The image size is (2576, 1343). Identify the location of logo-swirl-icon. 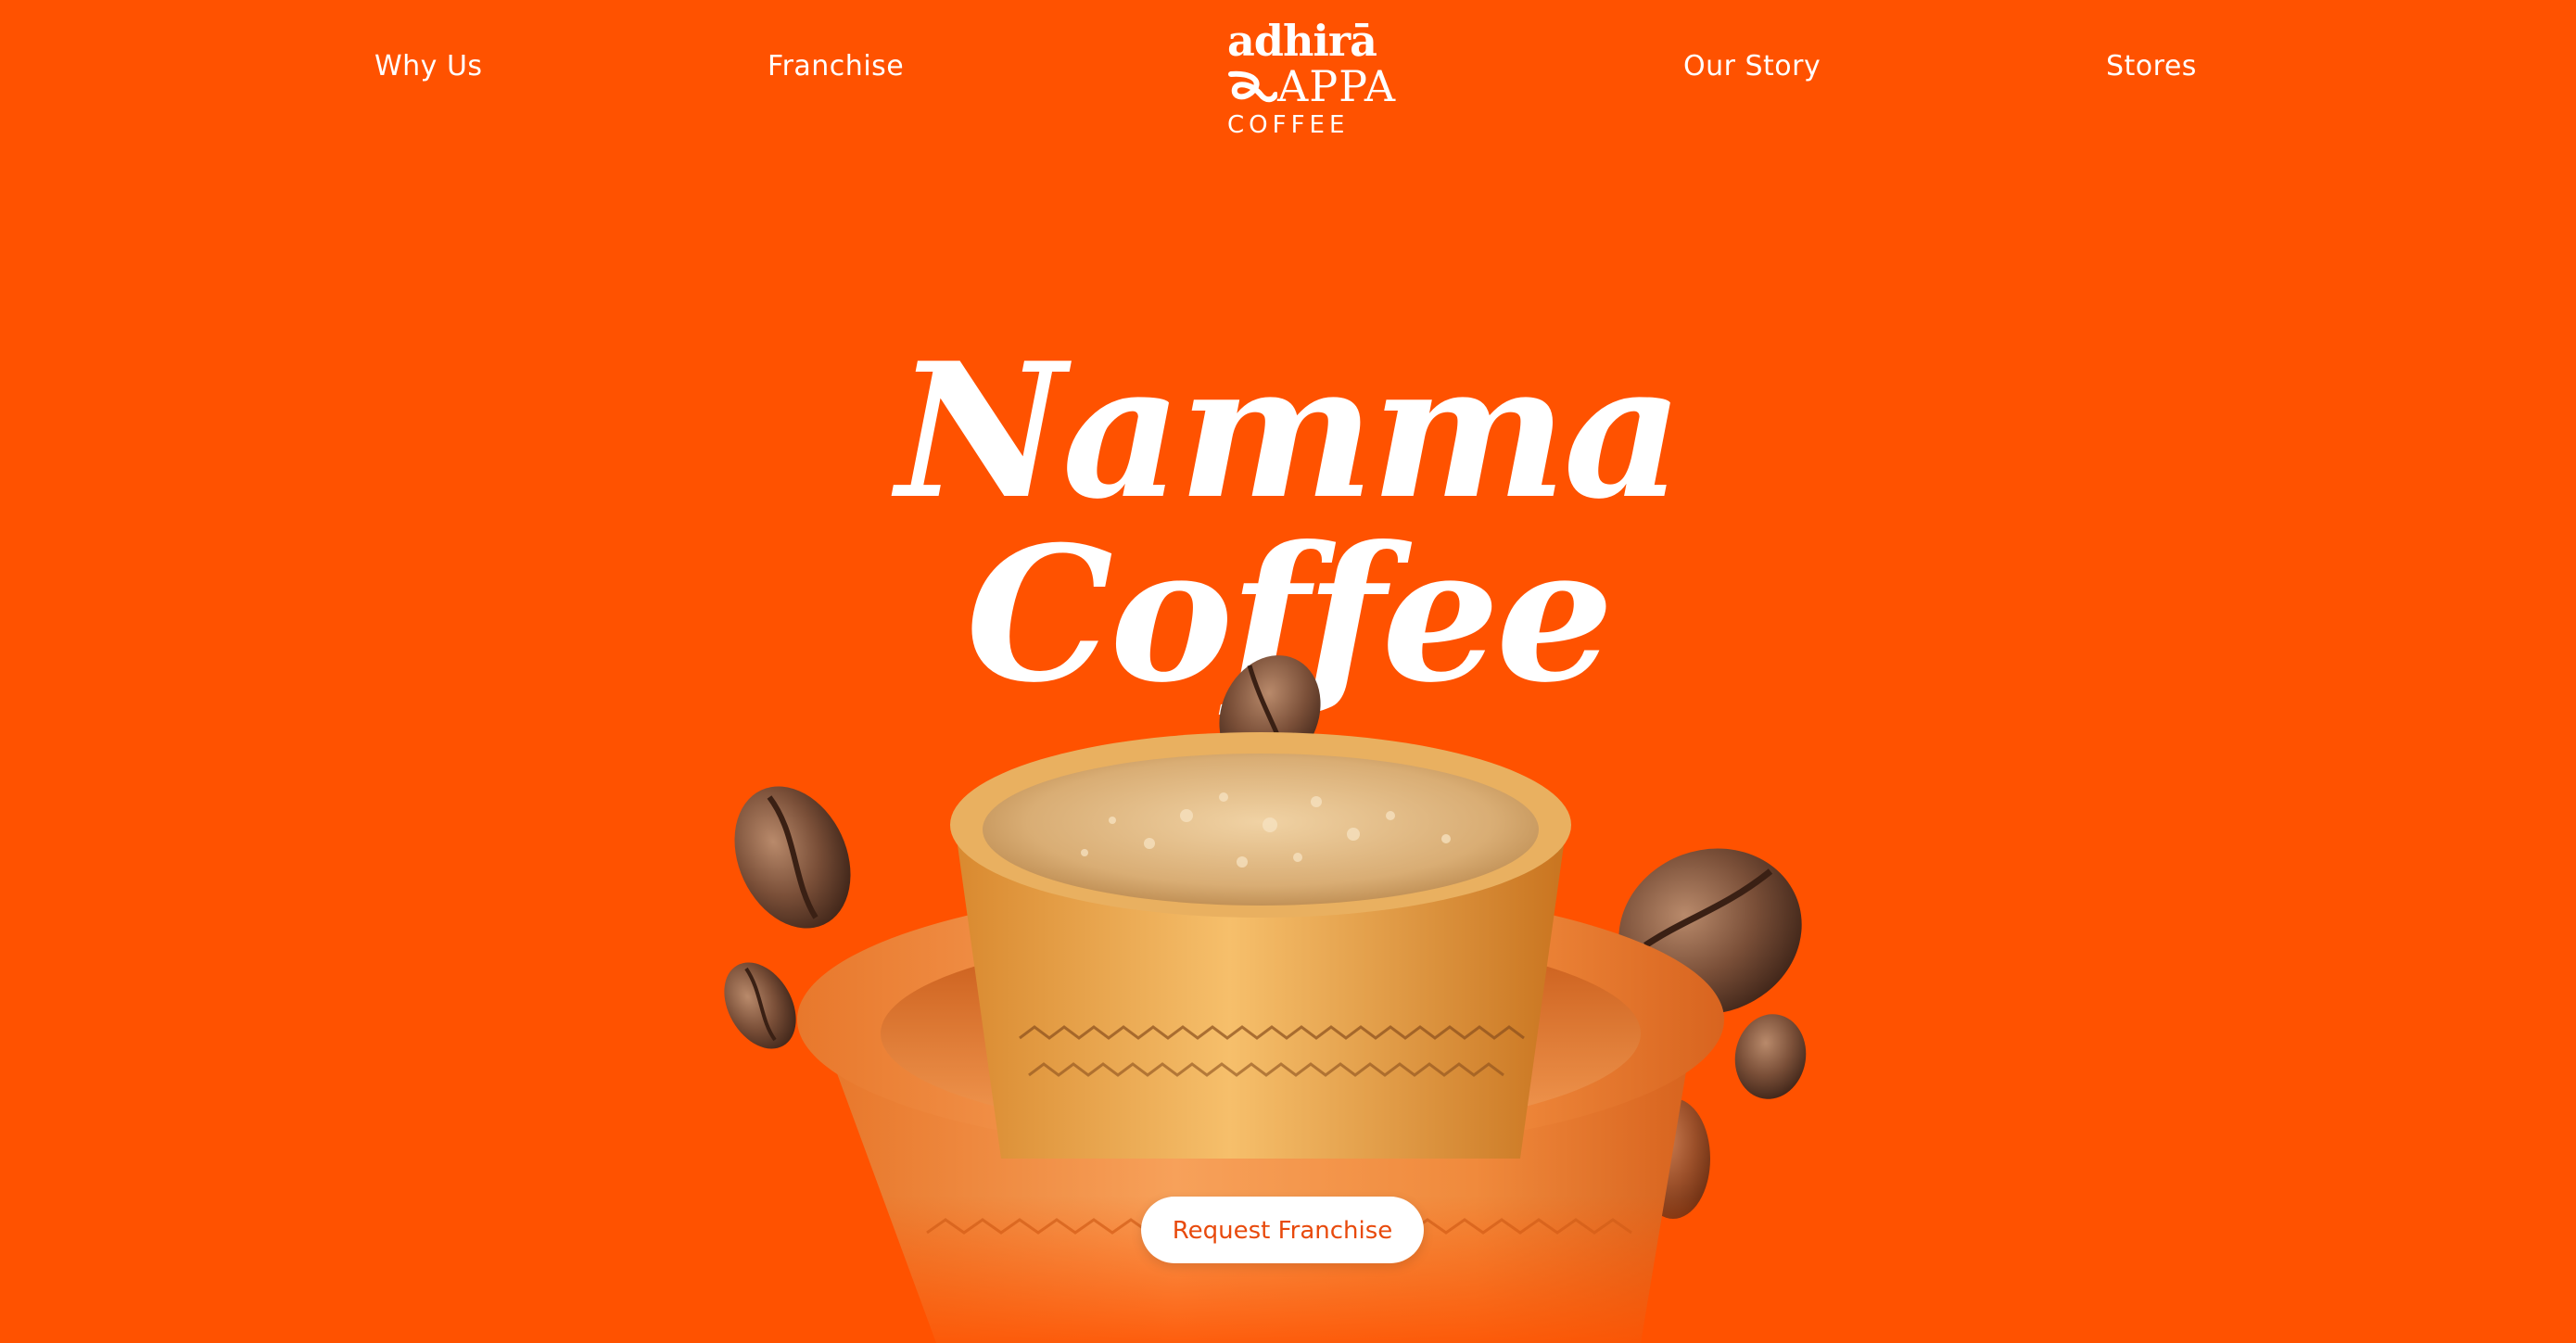
(1252, 86).